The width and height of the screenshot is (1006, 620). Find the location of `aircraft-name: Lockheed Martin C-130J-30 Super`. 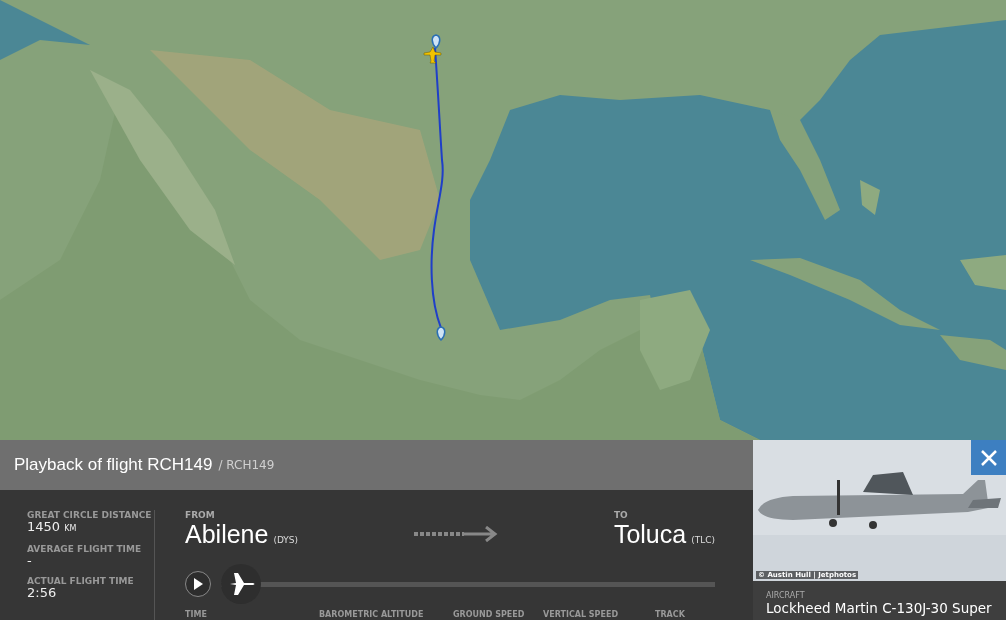

aircraft-name: Lockheed Martin C-130J-30 Super is located at coordinates (879, 608).